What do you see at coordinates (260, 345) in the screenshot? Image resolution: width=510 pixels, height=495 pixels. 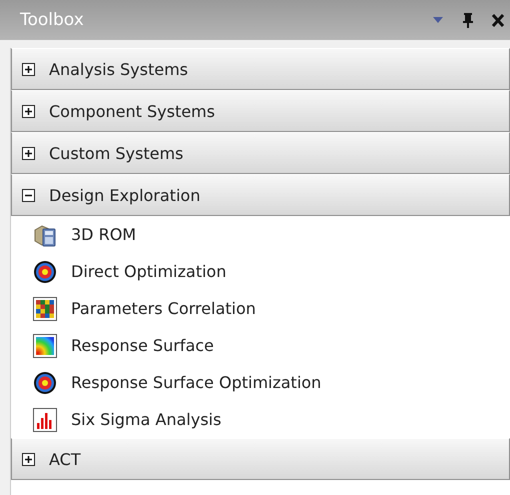 I see `toolbox-item: Response Surface` at bounding box center [260, 345].